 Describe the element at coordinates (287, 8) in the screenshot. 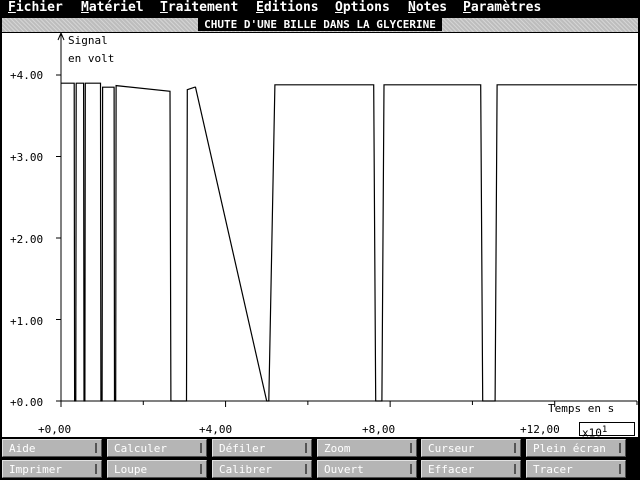

I see `menu-editions: Editions` at that location.